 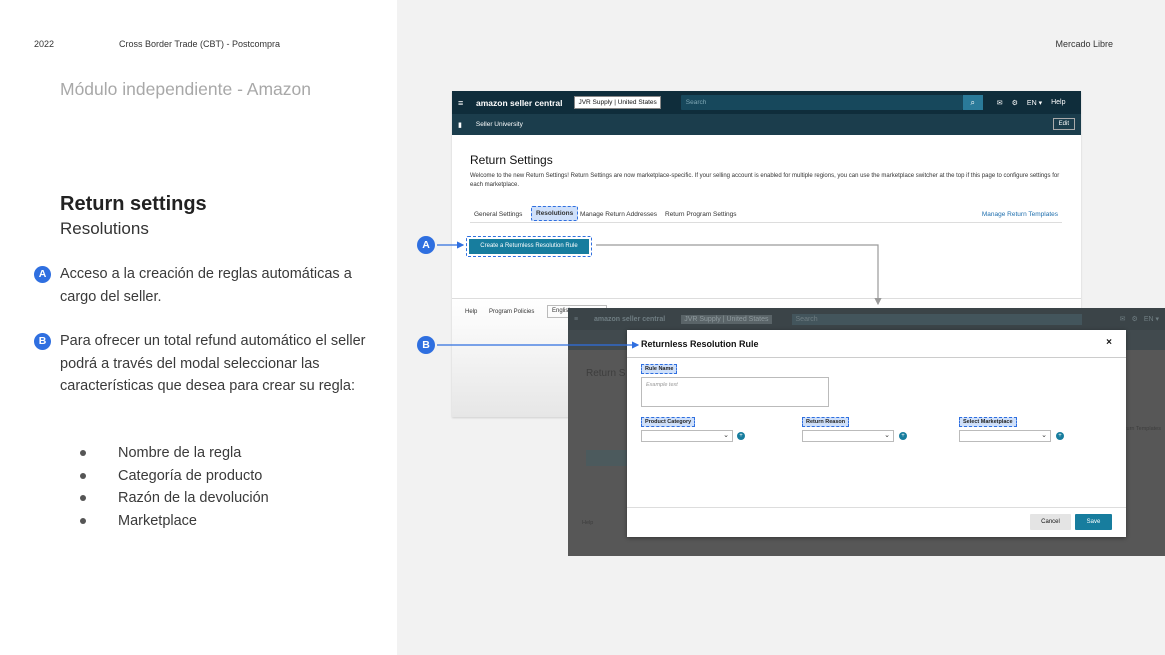 What do you see at coordinates (1084, 44) in the screenshot?
I see `brand-label: Mercado Libre` at bounding box center [1084, 44].